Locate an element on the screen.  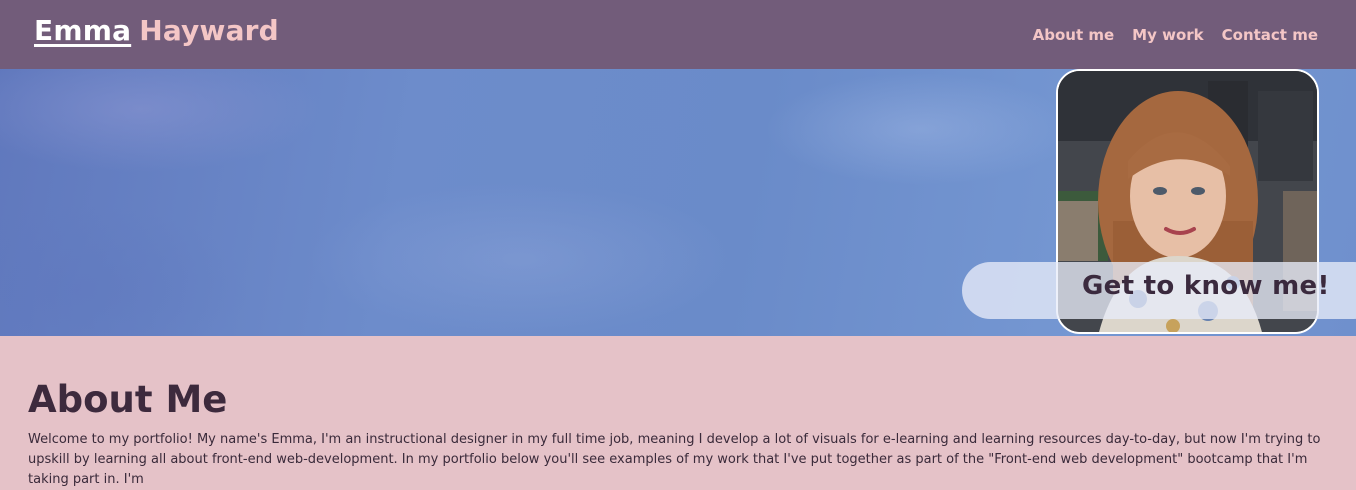
site-brand: Emma Hayward is located at coordinates (156, 30).